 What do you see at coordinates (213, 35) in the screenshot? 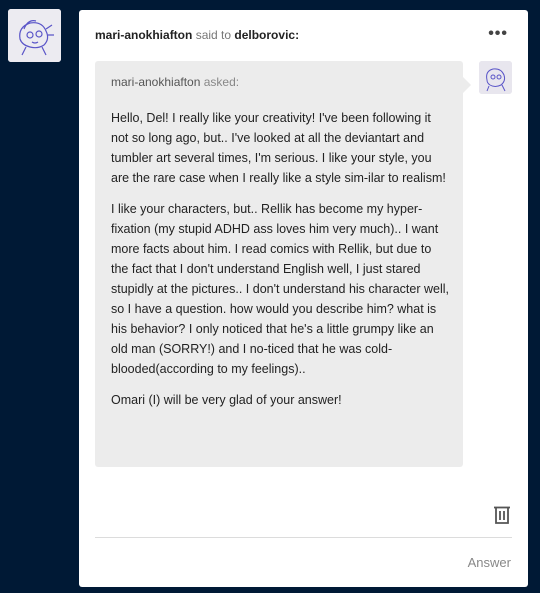
I see `said-to-label: said to` at bounding box center [213, 35].